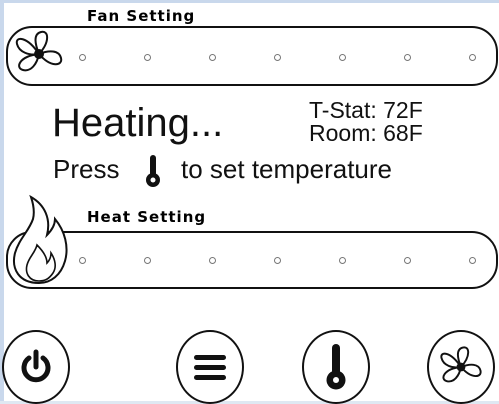 The width and height of the screenshot is (499, 404). What do you see at coordinates (86, 169) in the screenshot?
I see `hint-prefix: Press` at bounding box center [86, 169].